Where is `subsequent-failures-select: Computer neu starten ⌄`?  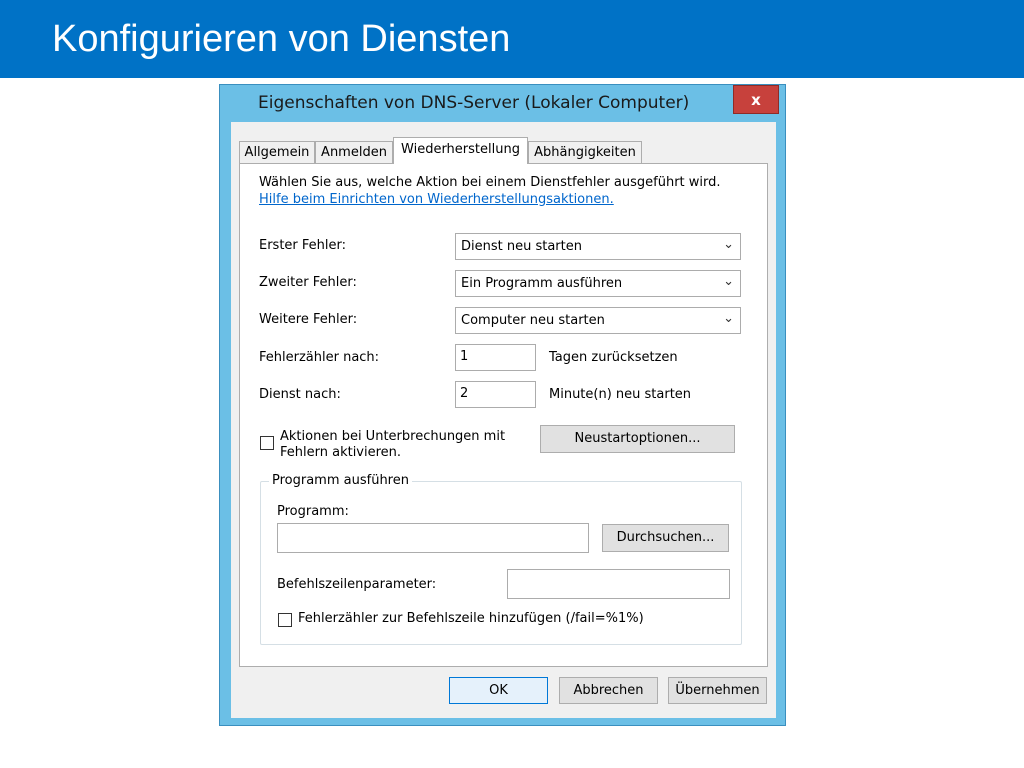 subsequent-failures-select: Computer neu starten ⌄ is located at coordinates (598, 320).